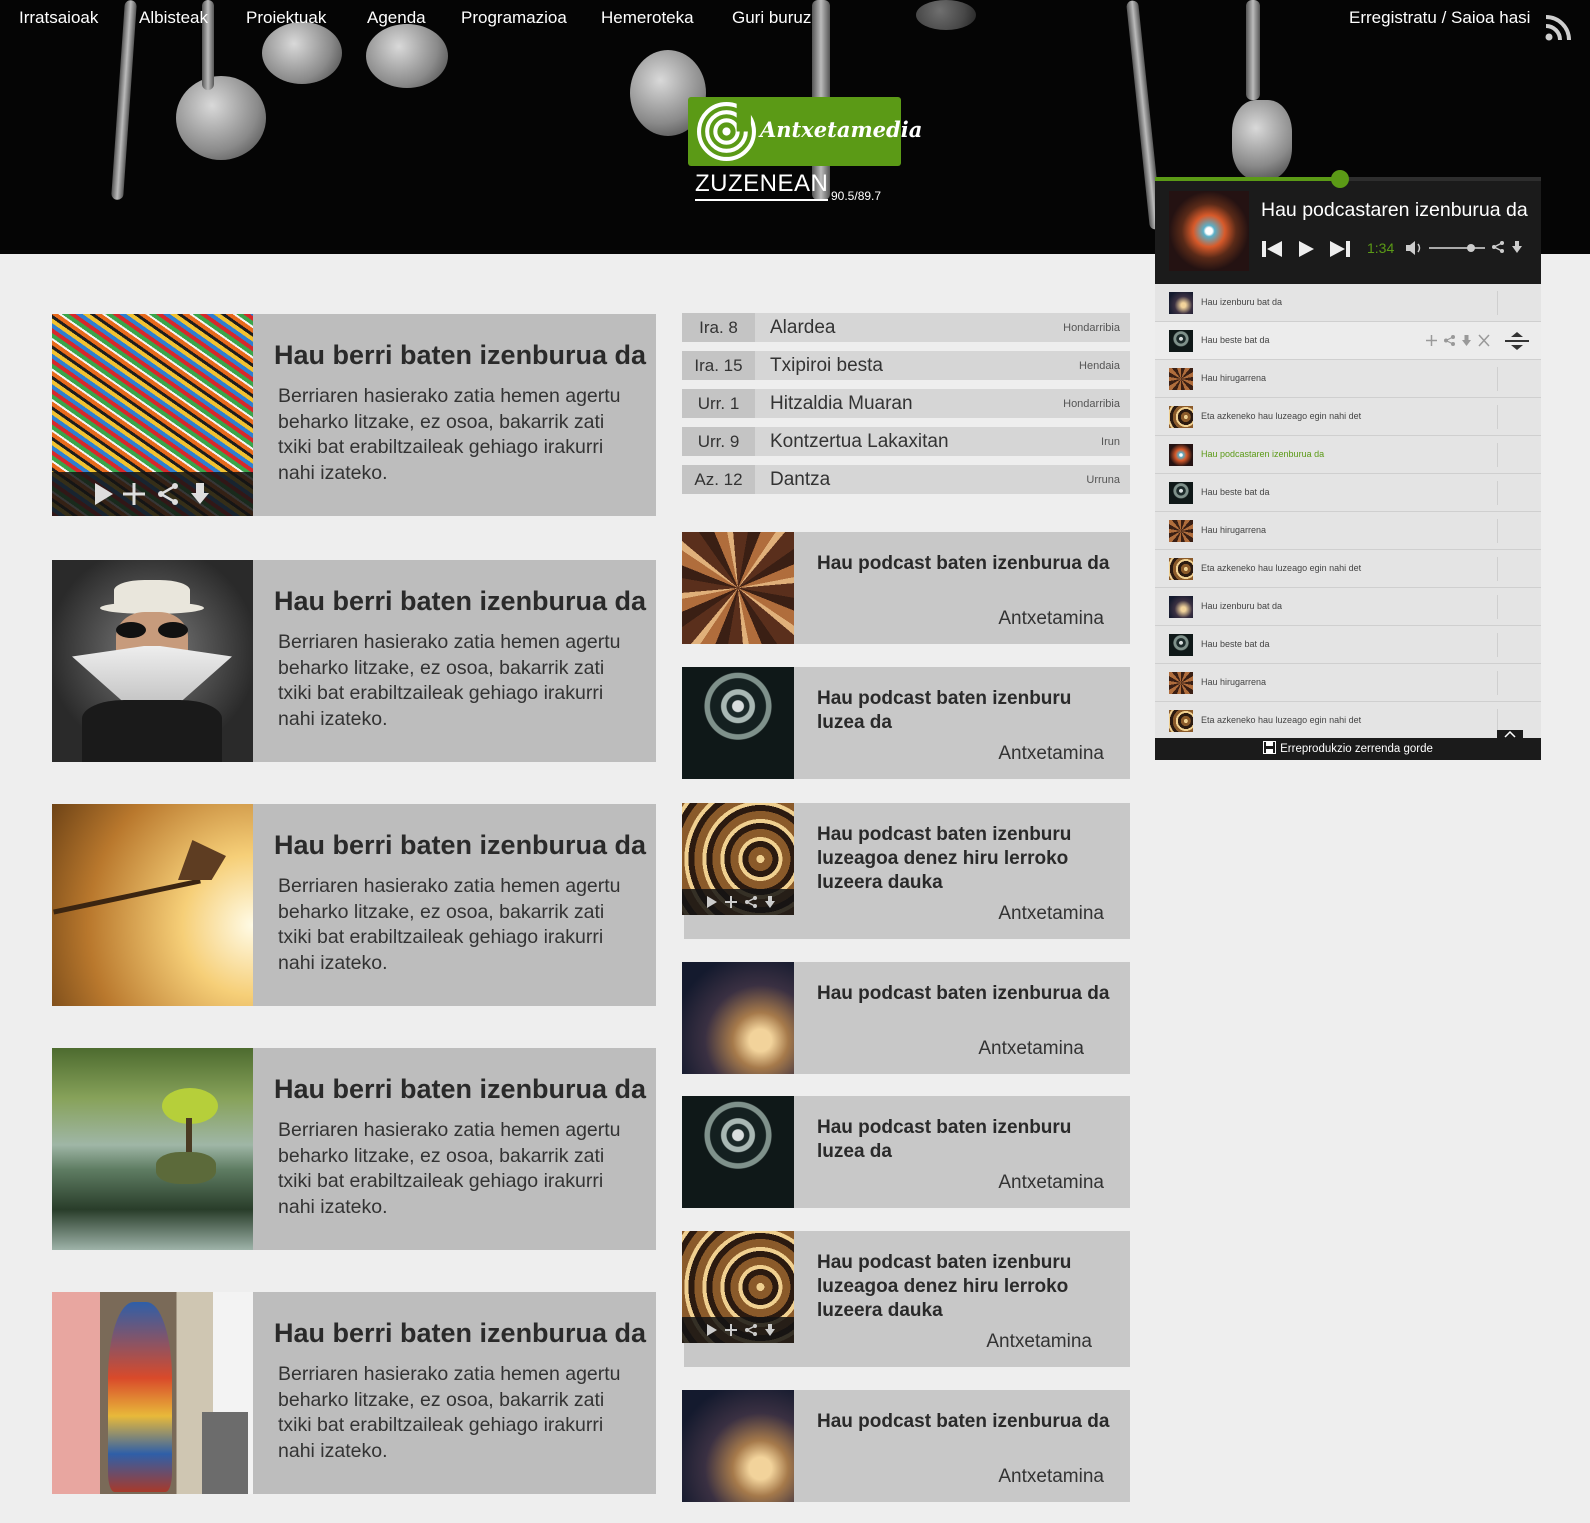 The image size is (1590, 1523). Describe the element at coordinates (800, 480) in the screenshot. I see `agenda-event-name: Dantza` at that location.